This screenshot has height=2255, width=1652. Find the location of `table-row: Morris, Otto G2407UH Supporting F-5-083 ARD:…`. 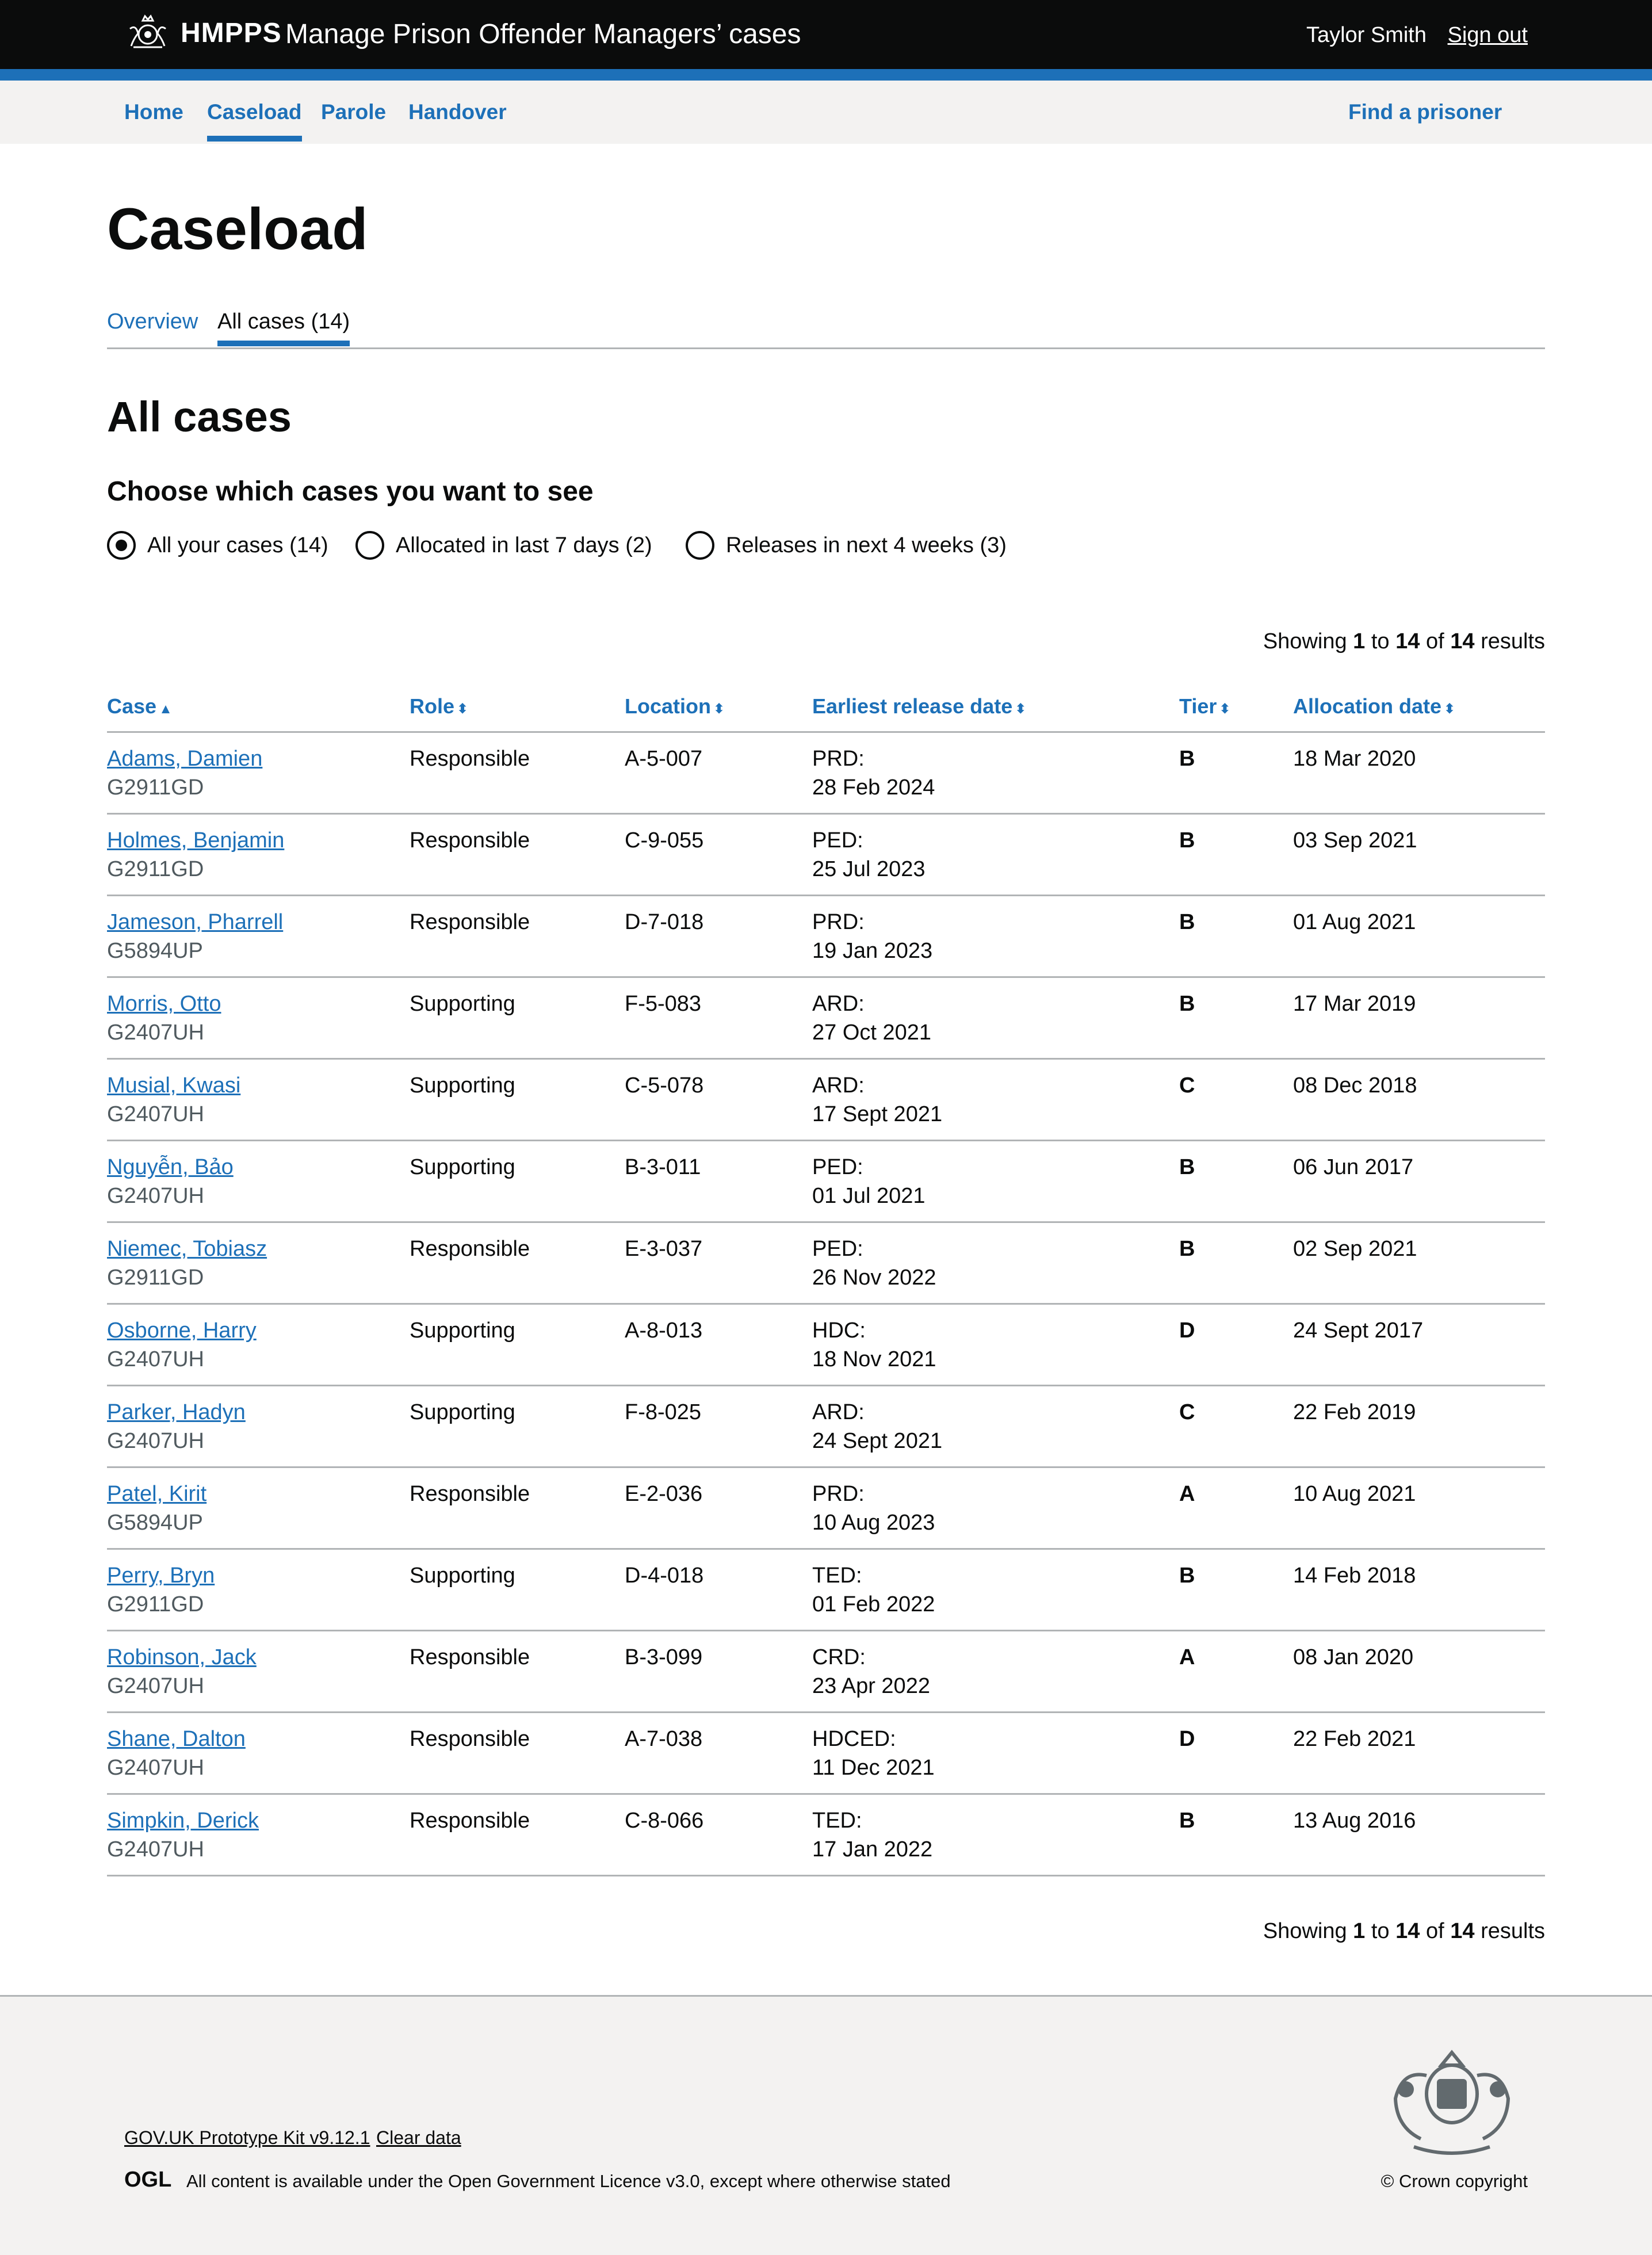

table-row: Morris, Otto G2407UH Supporting F-5-083 ARD:… is located at coordinates (826, 1019).